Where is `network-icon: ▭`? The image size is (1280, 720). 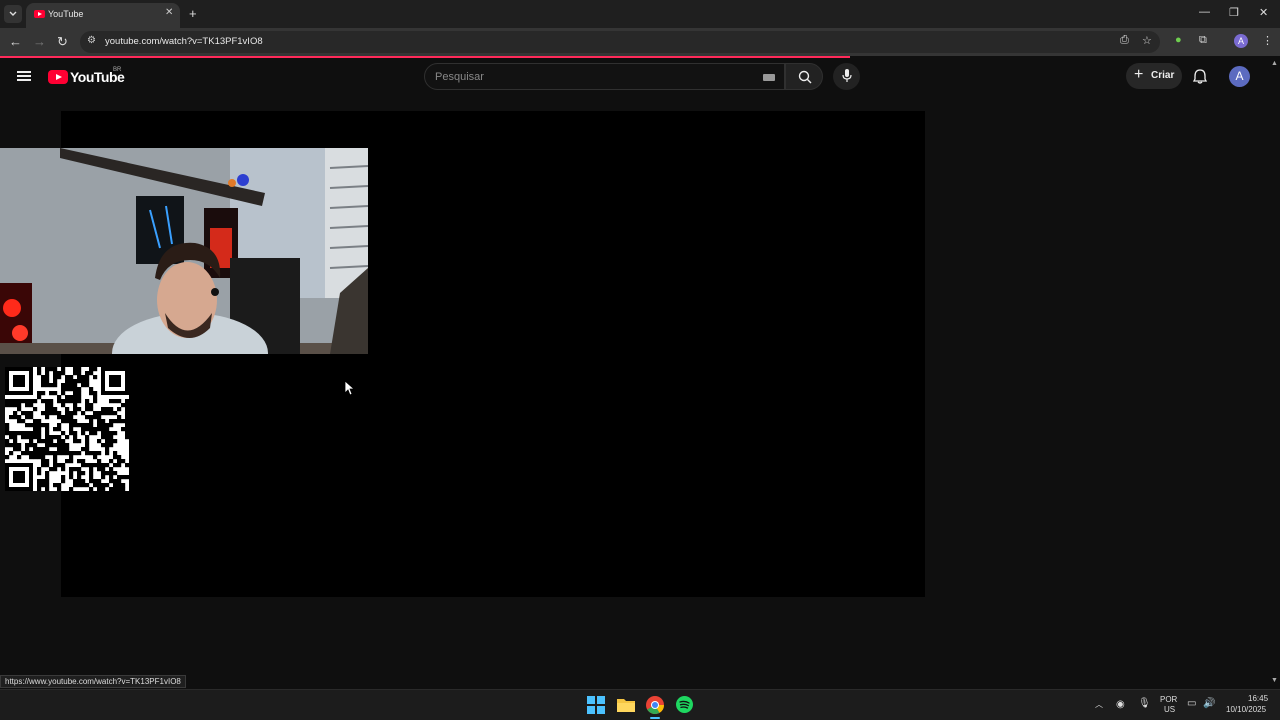 network-icon: ▭ is located at coordinates (1191, 703).